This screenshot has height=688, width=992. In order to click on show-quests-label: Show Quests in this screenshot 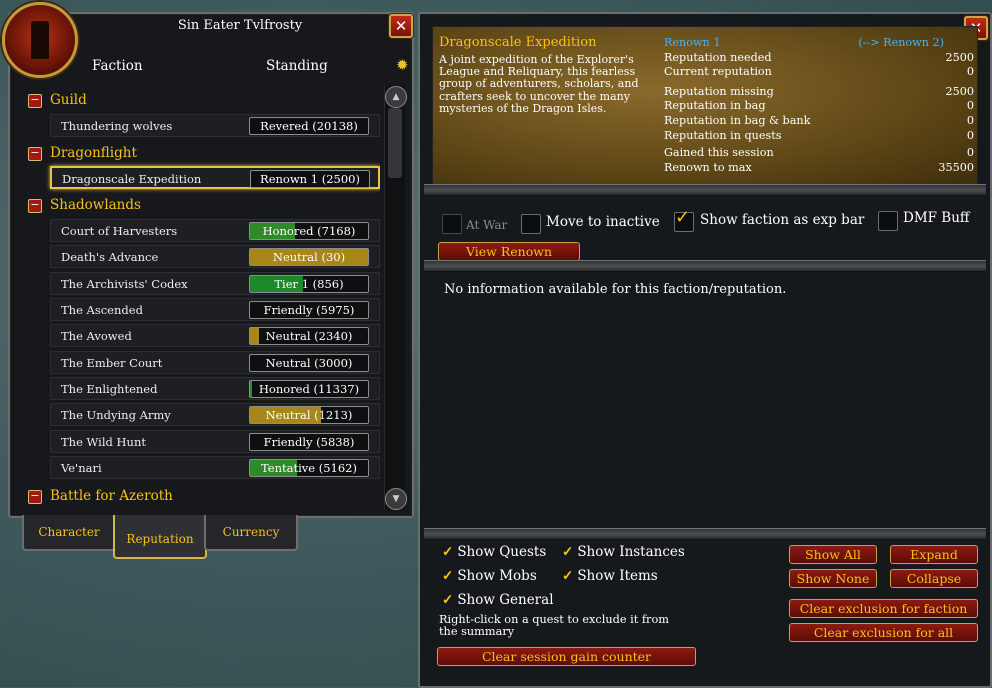, I will do `click(502, 552)`.